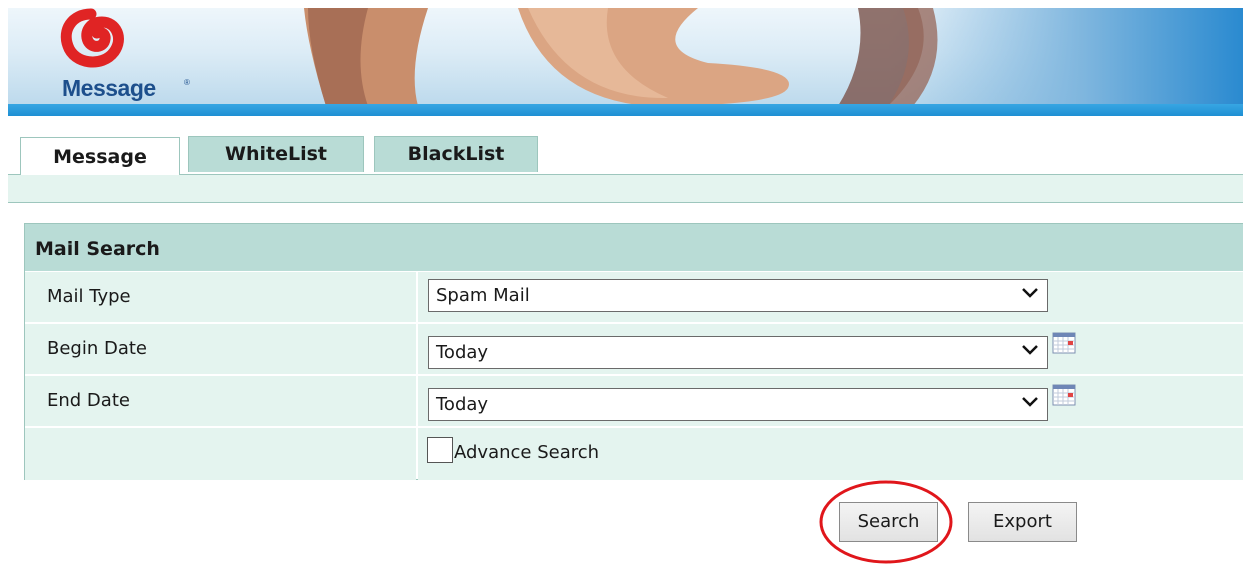 Image resolution: width=1243 pixels, height=568 pixels. I want to click on begin-date-row: Begin Date Today, so click(634, 350).